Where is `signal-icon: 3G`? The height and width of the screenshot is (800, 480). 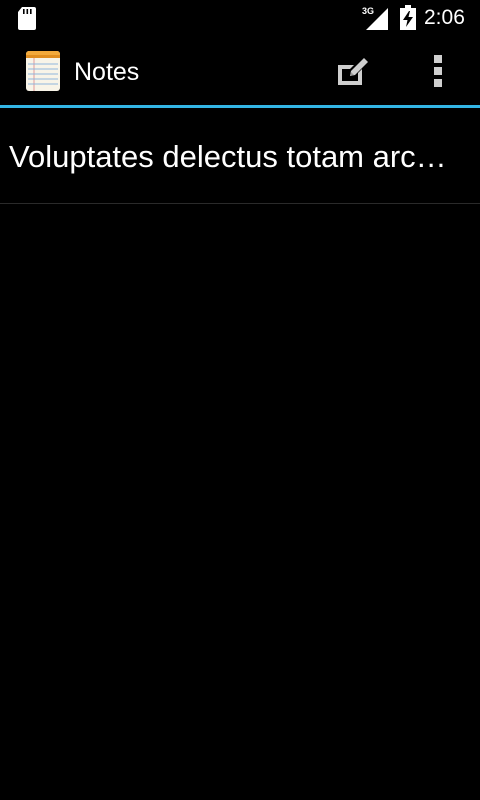
signal-icon: 3G is located at coordinates (375, 18).